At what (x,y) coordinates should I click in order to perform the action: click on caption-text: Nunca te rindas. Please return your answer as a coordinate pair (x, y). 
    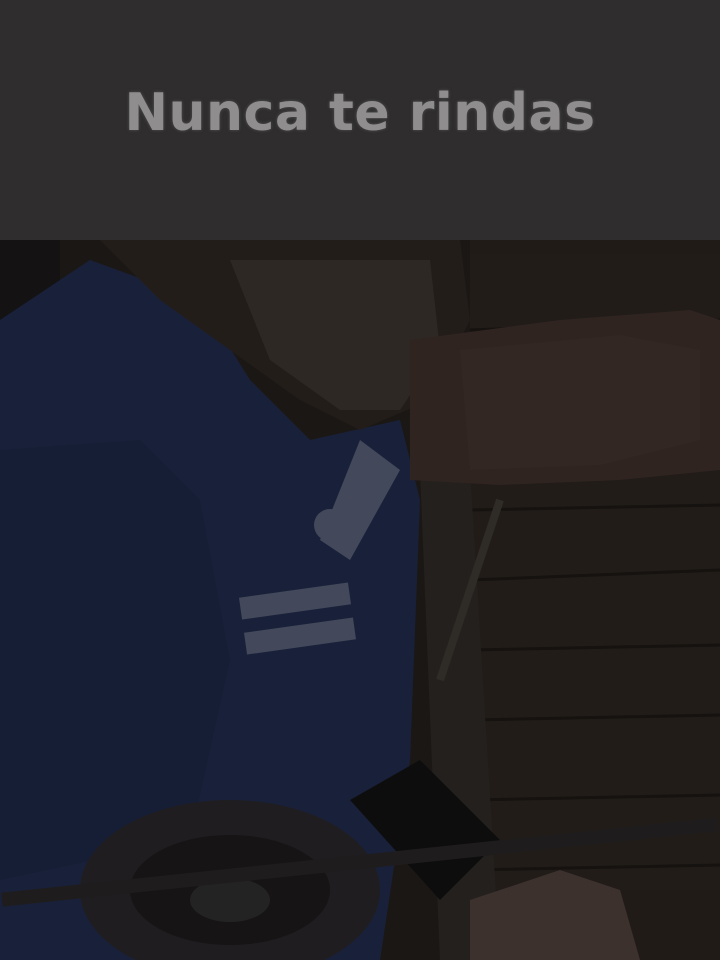
    Looking at the image, I should click on (360, 113).